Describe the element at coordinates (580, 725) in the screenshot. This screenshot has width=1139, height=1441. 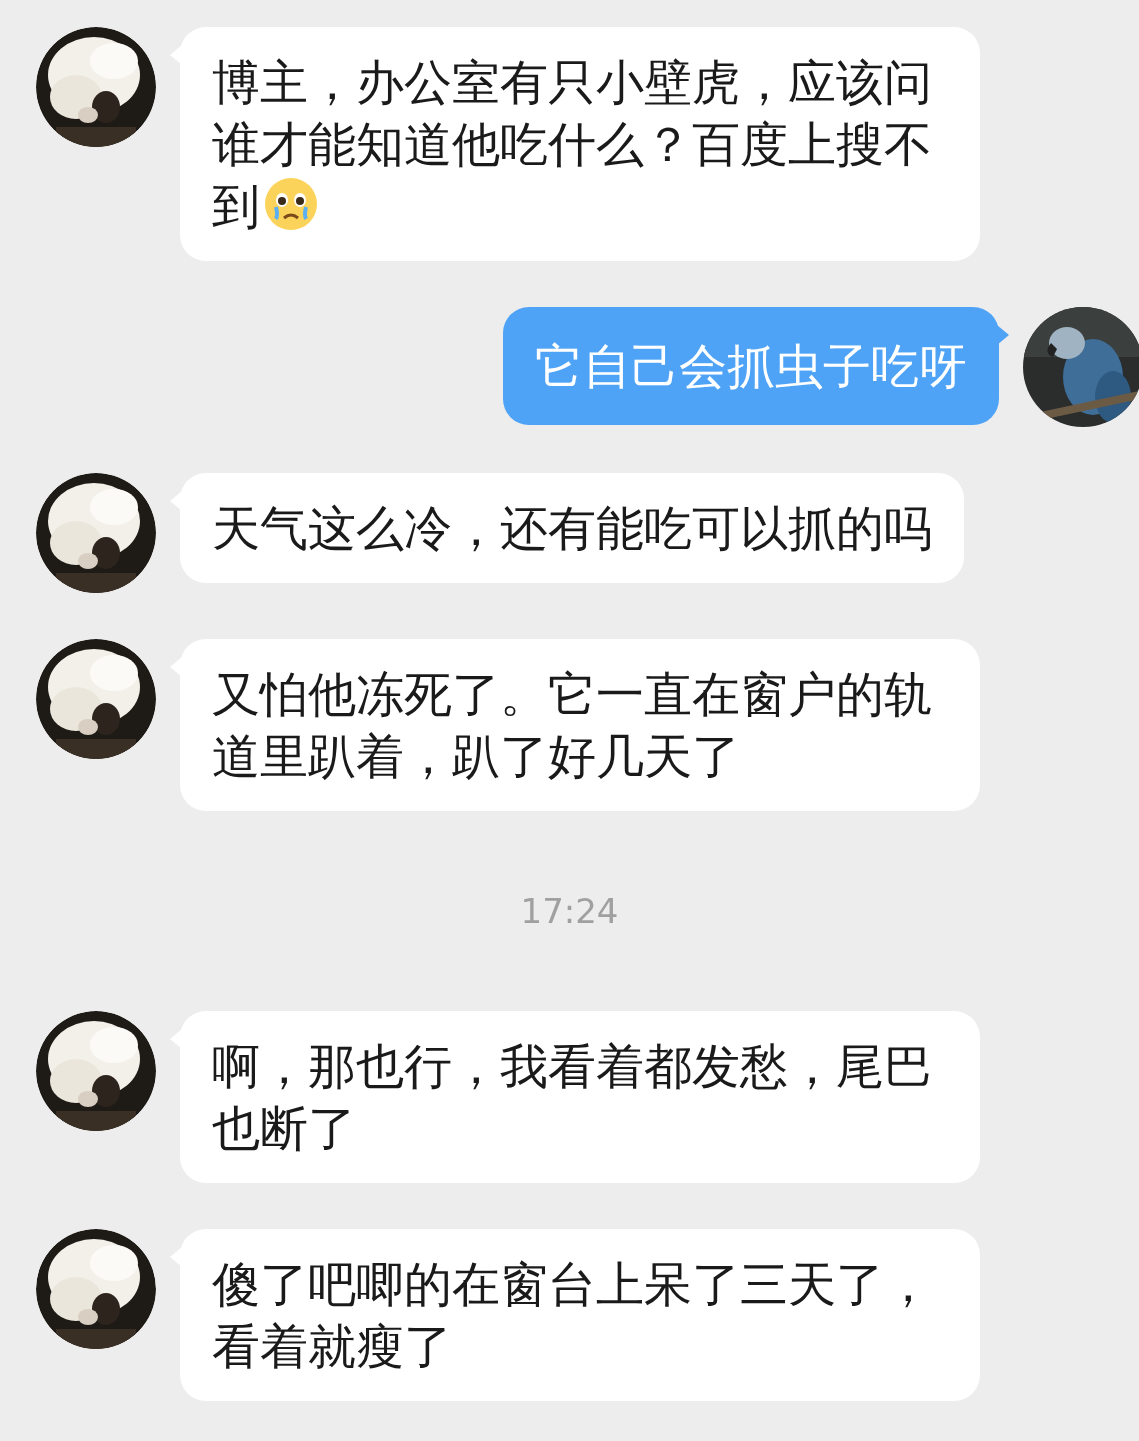
I see `message-bubble: 又怕他冻死了。它一直在窗户的轨道里趴着，趴了好几天了` at that location.